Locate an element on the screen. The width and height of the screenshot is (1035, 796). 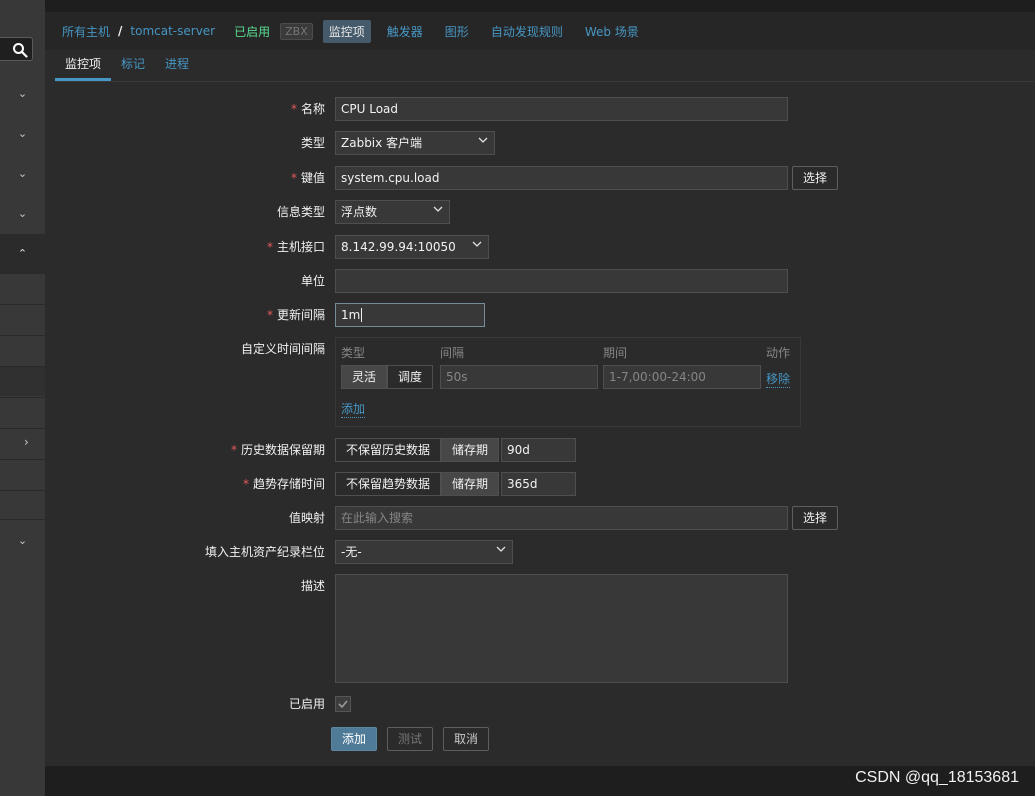
units-input is located at coordinates (561, 281).